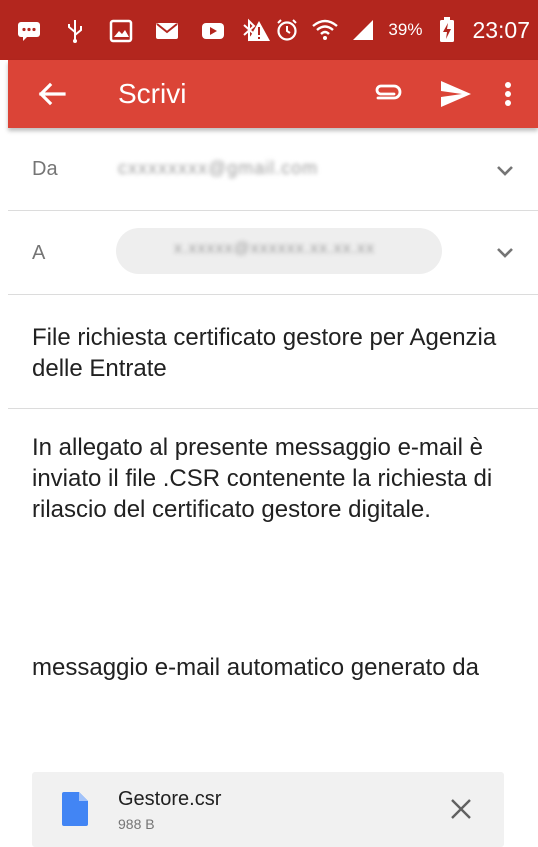 The height and width of the screenshot is (847, 538). What do you see at coordinates (144, 31) in the screenshot?
I see `notification-icons` at bounding box center [144, 31].